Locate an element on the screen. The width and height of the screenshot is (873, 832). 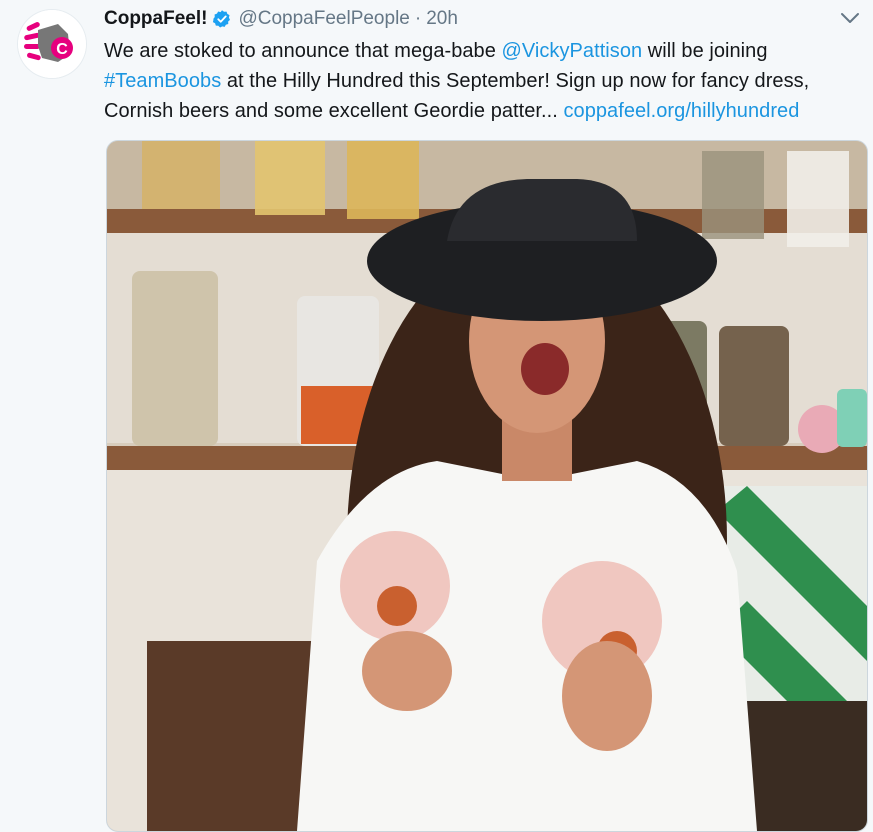
tweet-text-part: will be joining is located at coordinates (705, 51).